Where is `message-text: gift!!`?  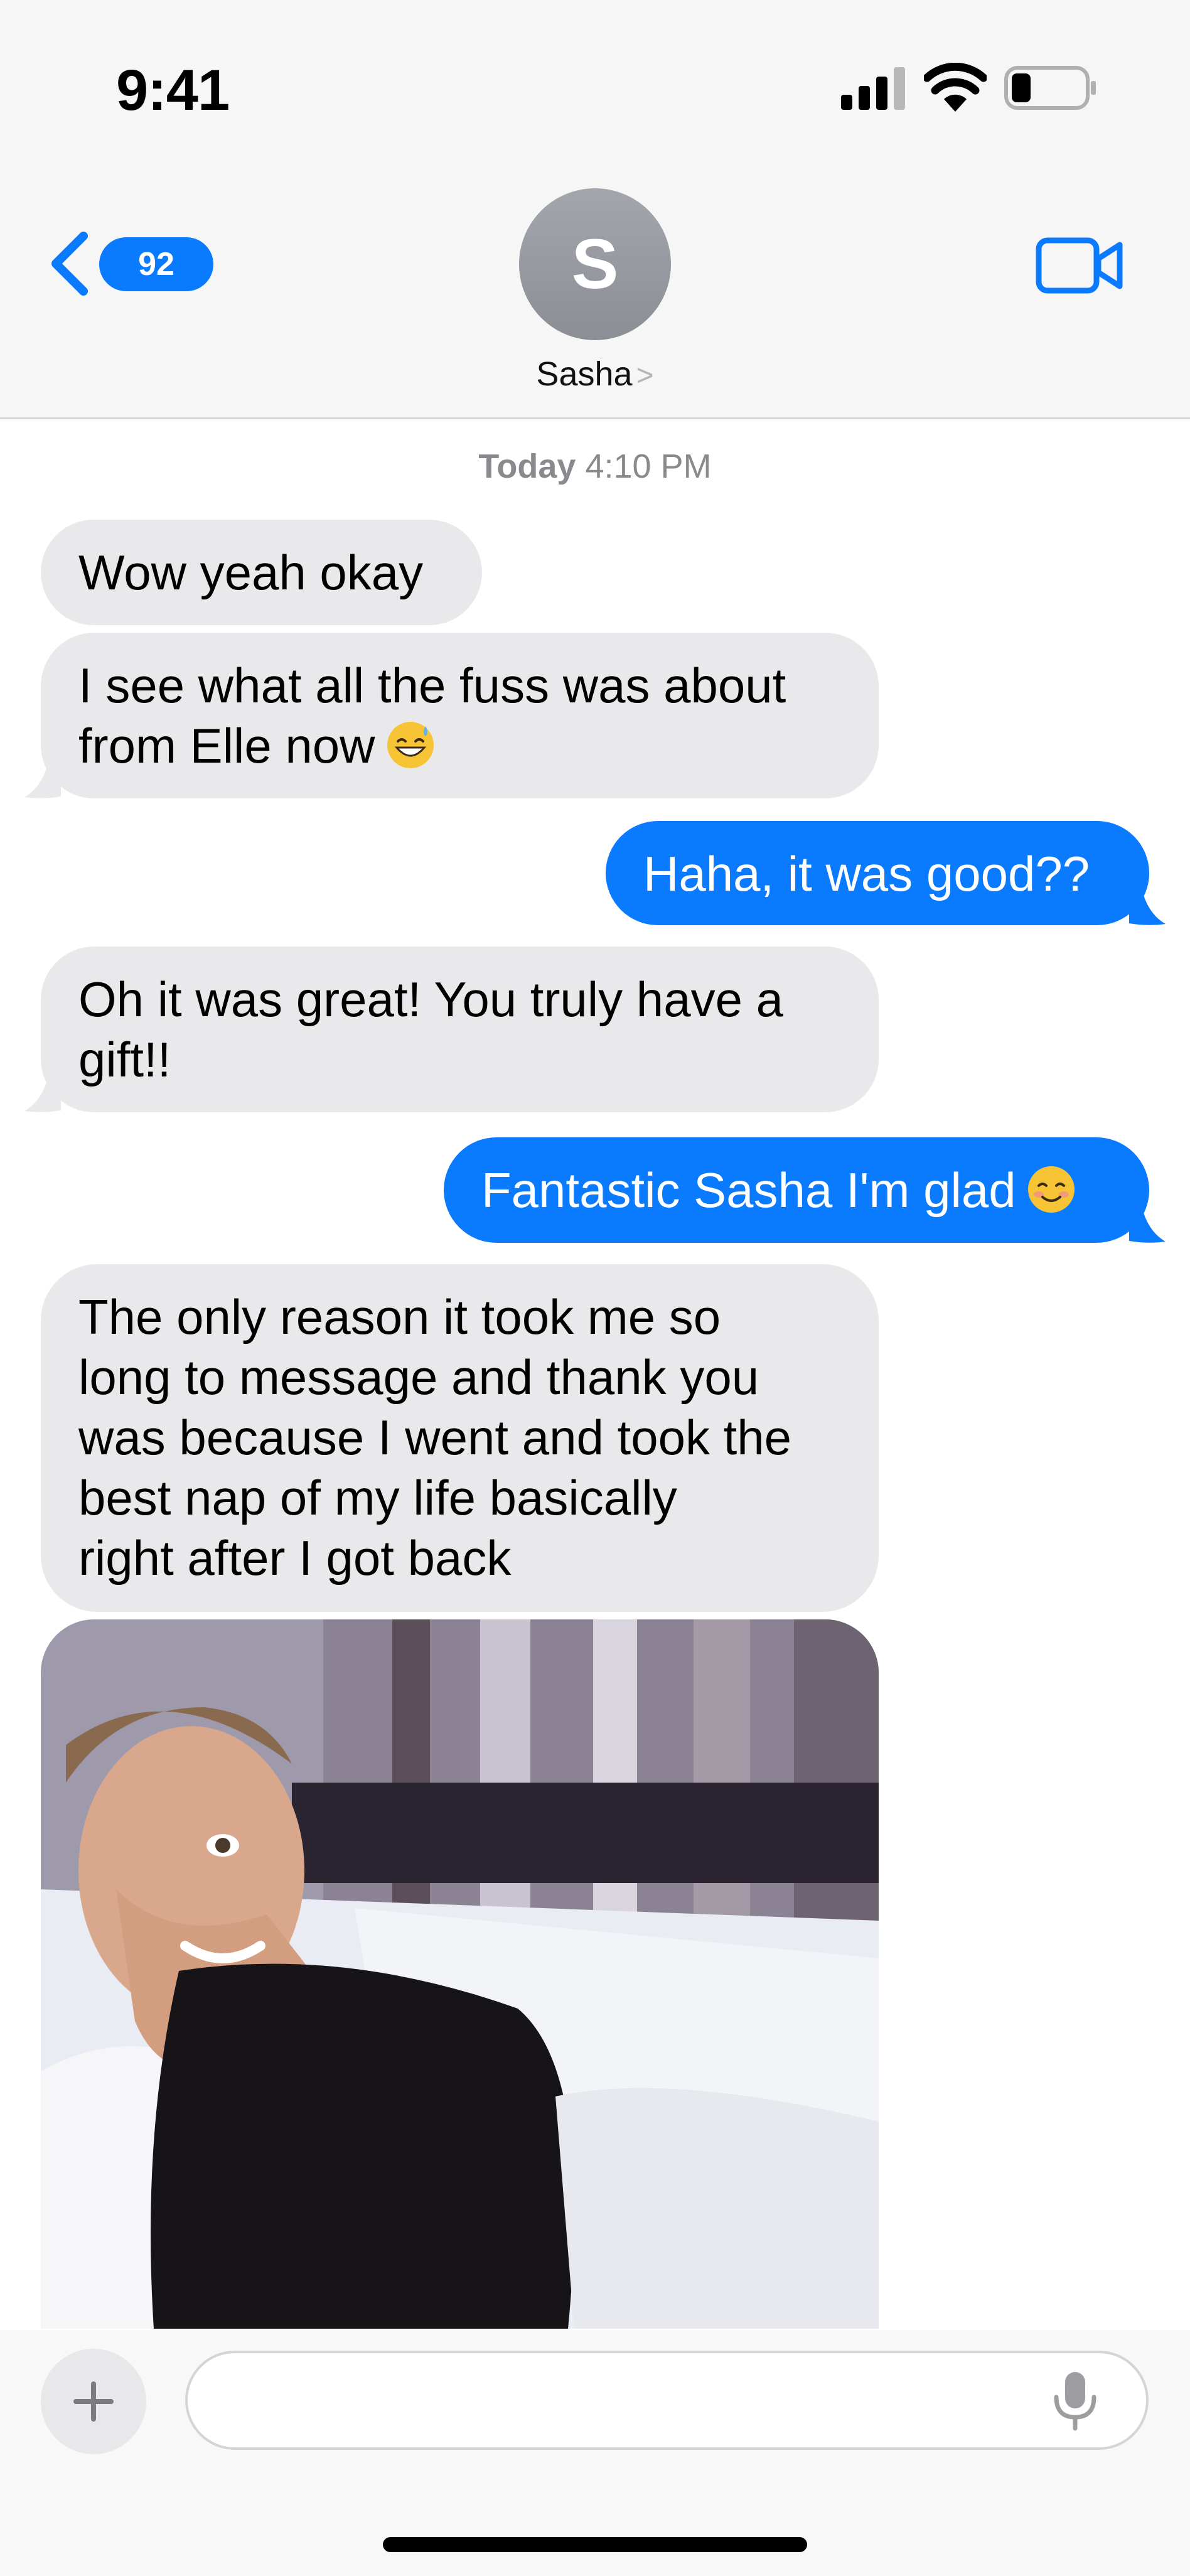 message-text: gift!! is located at coordinates (125, 1059).